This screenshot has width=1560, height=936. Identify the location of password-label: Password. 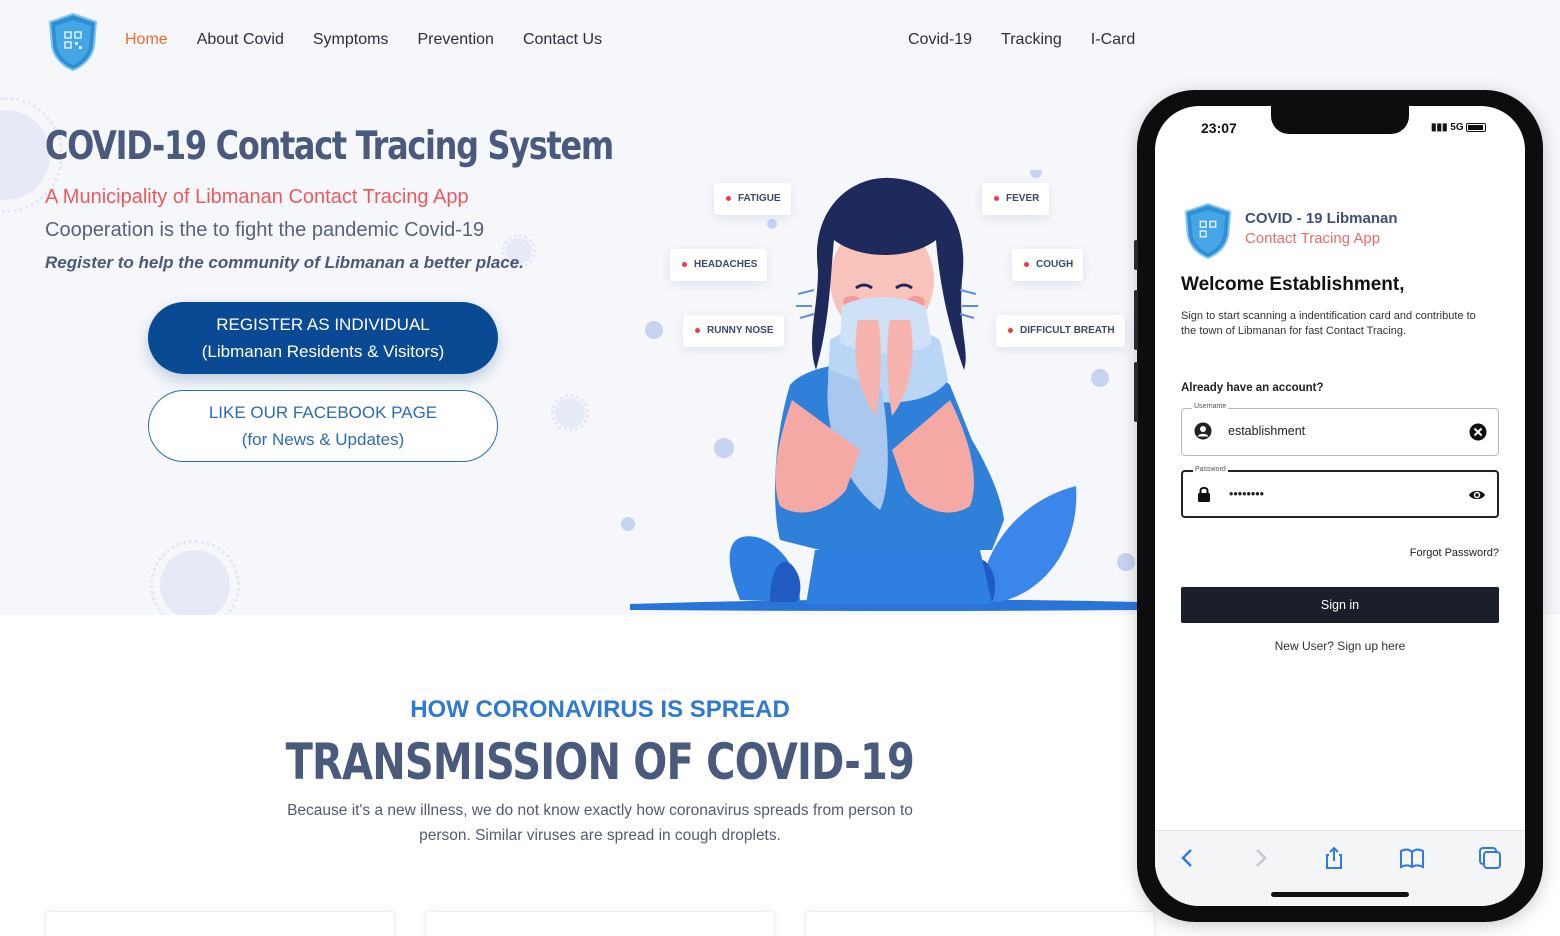
(1210, 469).